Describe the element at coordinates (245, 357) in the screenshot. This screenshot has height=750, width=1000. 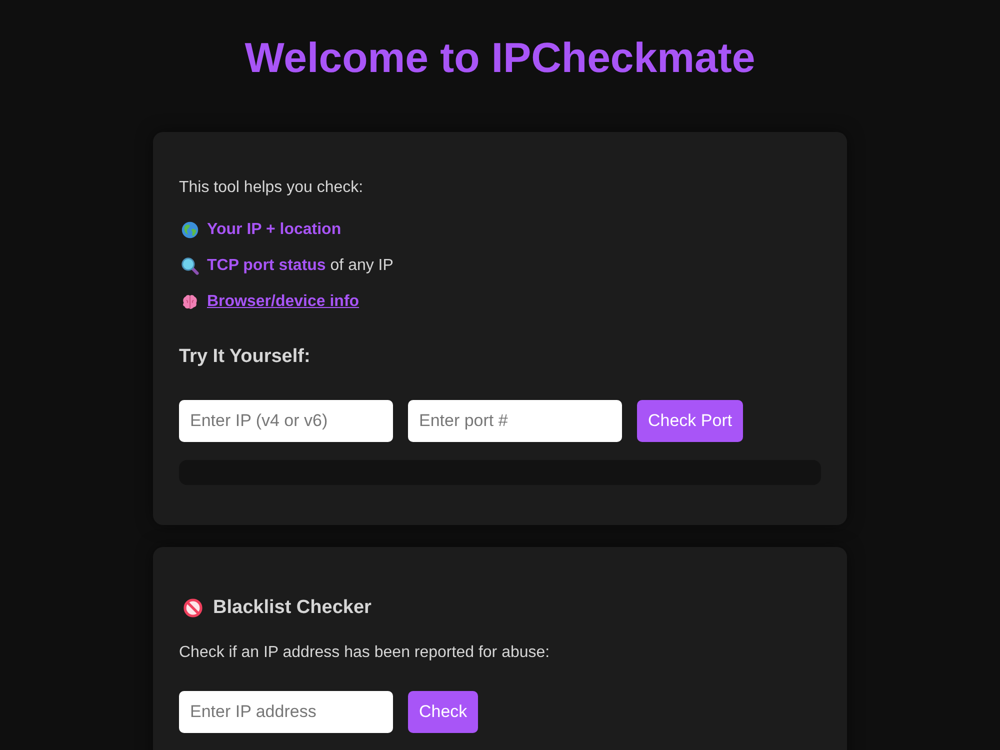
I see `section-heading: Try It Yourself:` at that location.